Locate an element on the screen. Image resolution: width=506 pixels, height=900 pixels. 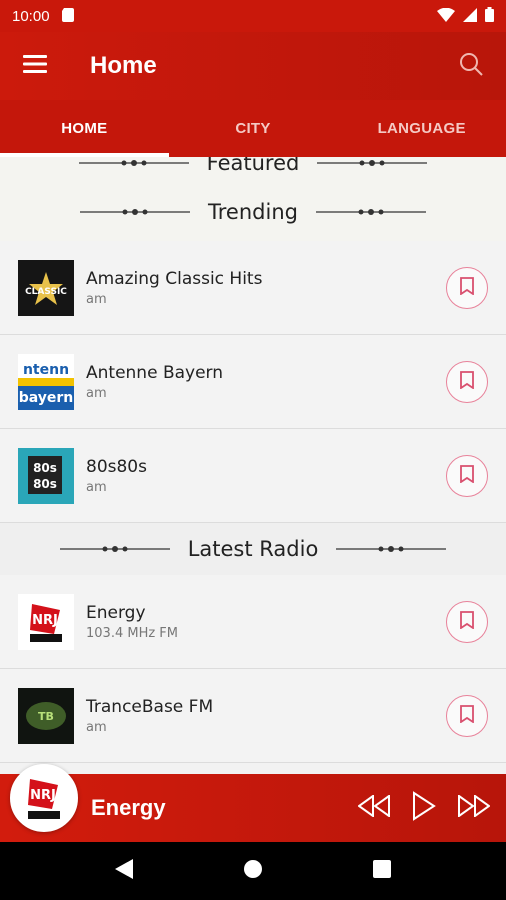
item-text: Energy 103.4 MHz FM is located at coordinates (132, 622).